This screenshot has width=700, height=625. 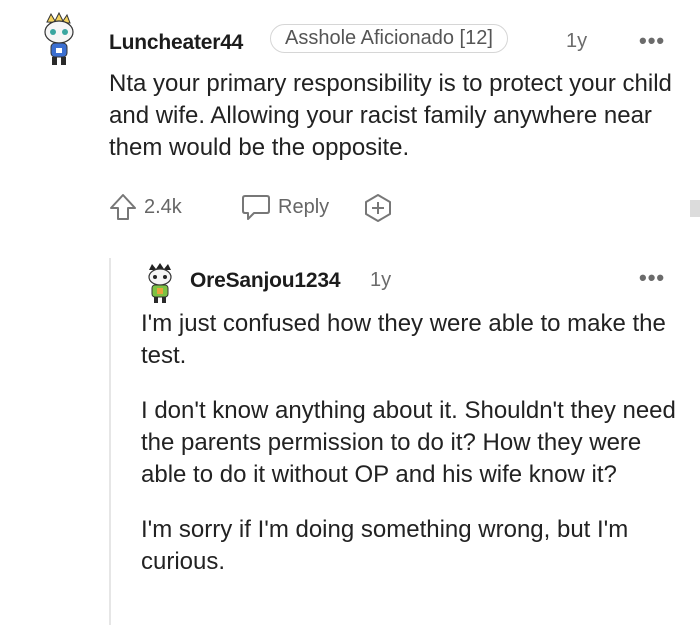 I want to click on award-button, so click(x=378, y=210).